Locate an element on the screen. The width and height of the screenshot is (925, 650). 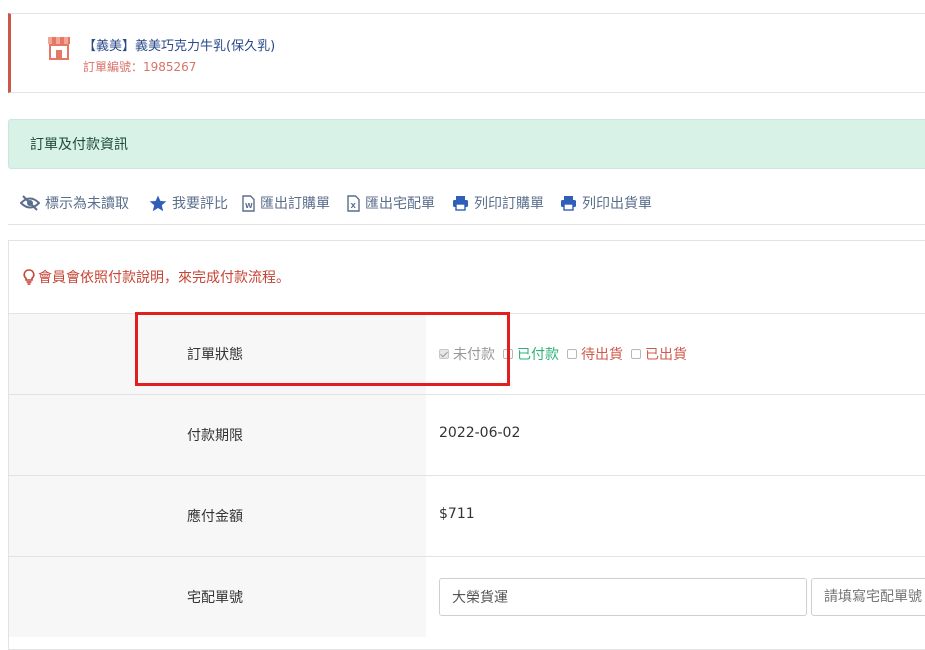
shipped-checkbox is located at coordinates (636, 354).